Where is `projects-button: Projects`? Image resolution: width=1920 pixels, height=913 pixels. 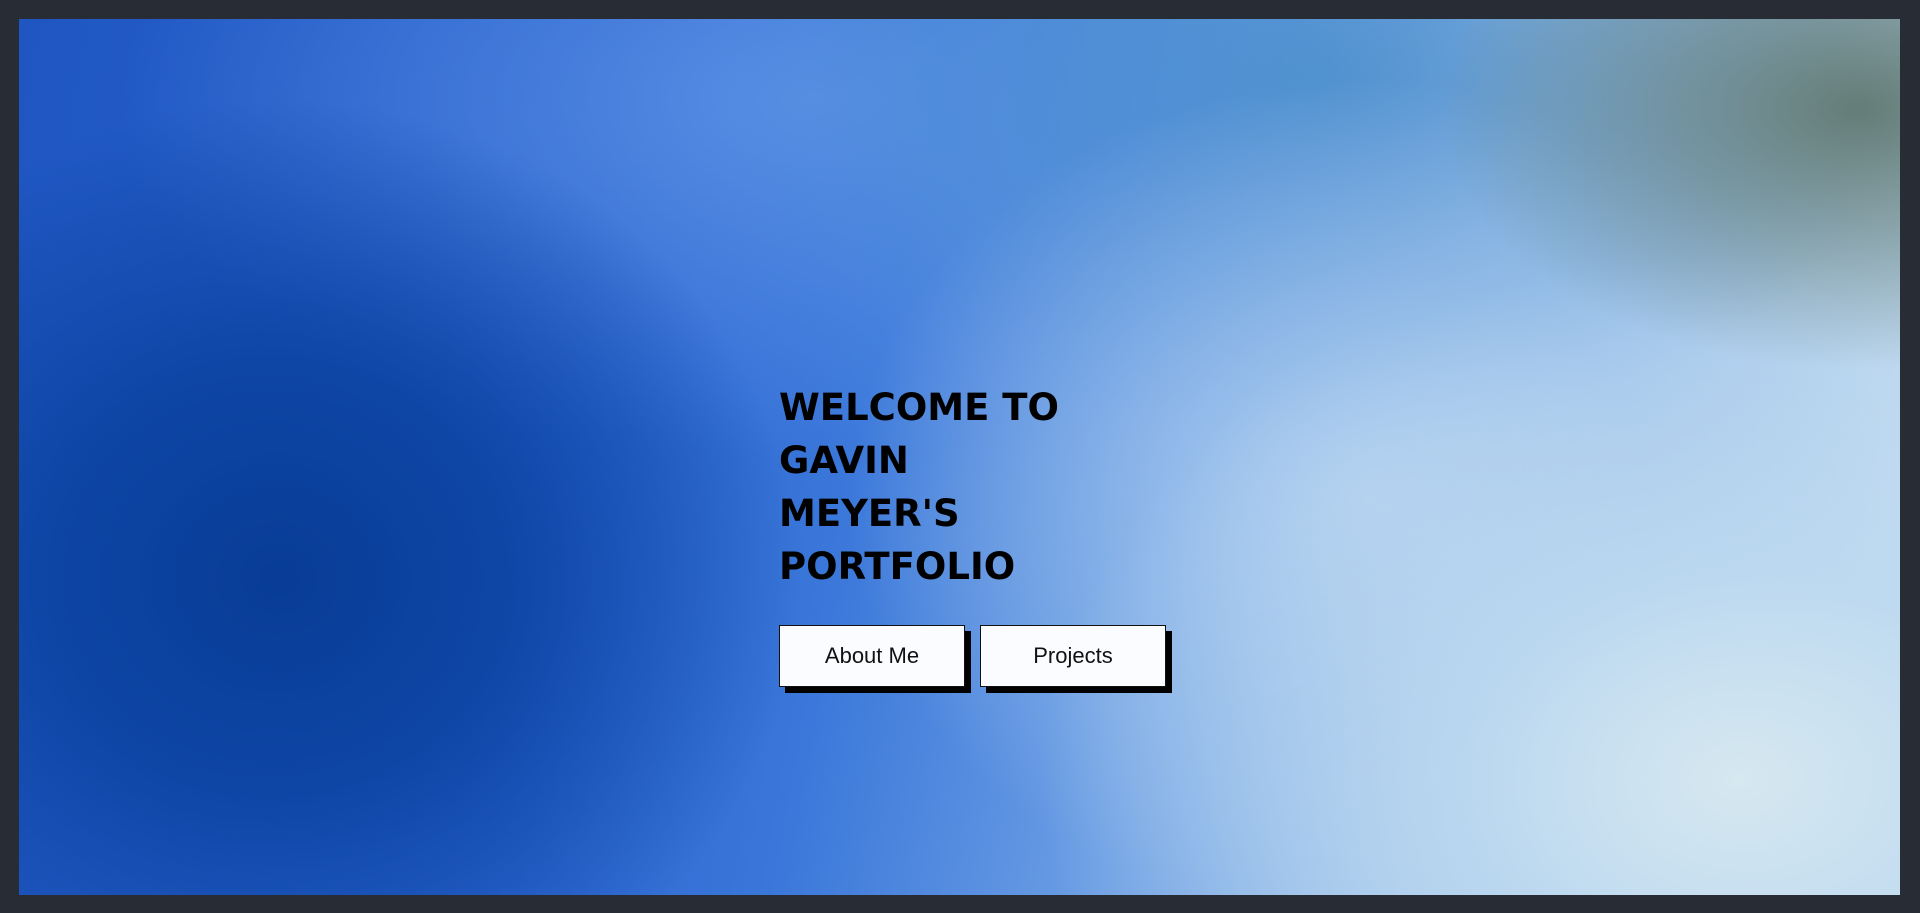 projects-button: Projects is located at coordinates (1073, 656).